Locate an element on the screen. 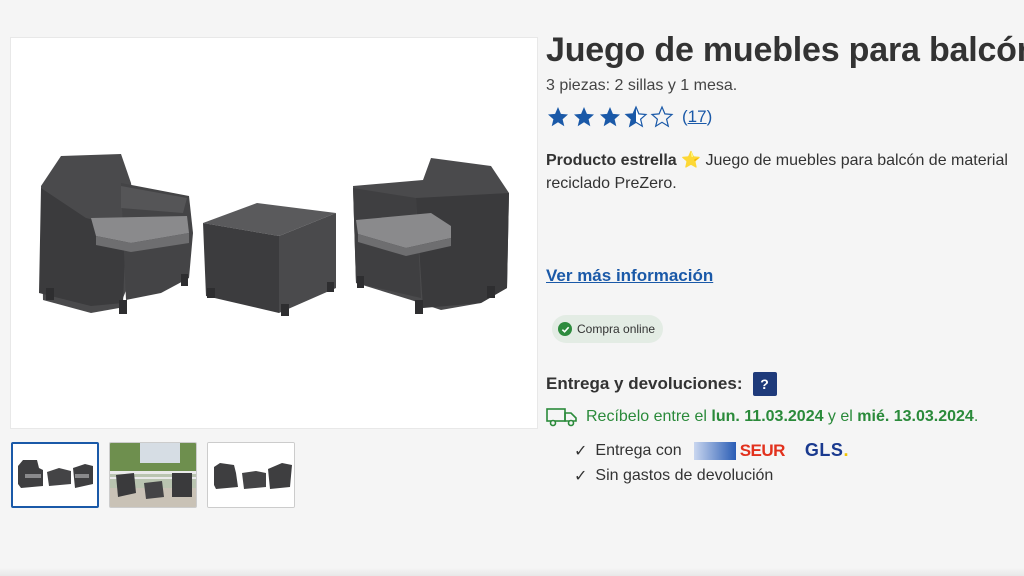 The height and width of the screenshot is (576, 1024). rating-count: 17 is located at coordinates (697, 116).